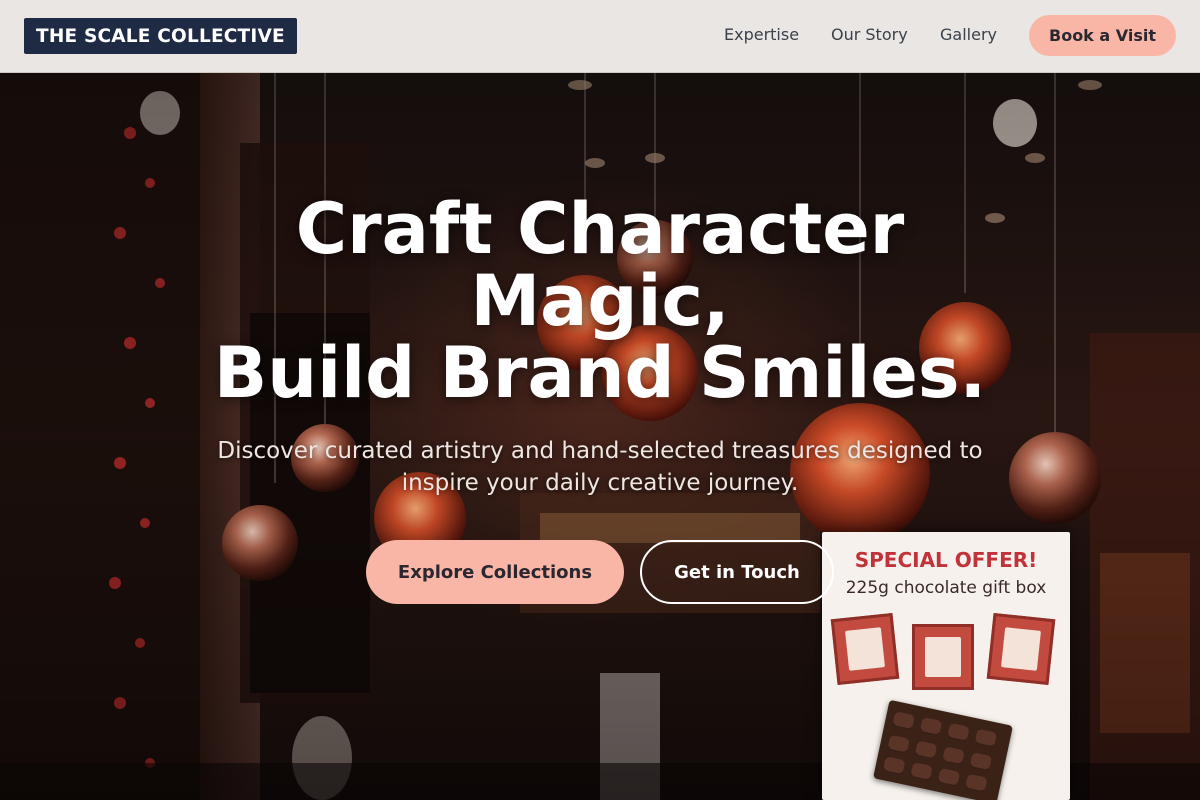 This screenshot has height=800, width=1200. What do you see at coordinates (968, 34) in the screenshot?
I see `nav-link-gallery: Gallery` at bounding box center [968, 34].